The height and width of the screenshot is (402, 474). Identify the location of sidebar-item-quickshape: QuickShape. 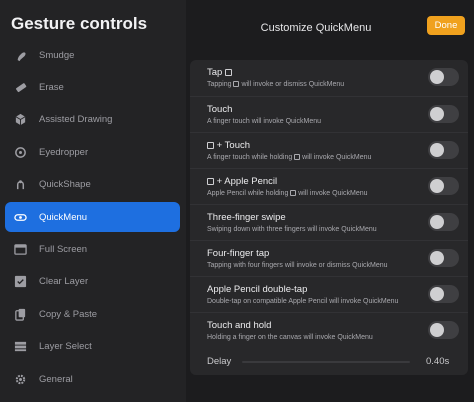
(92, 185).